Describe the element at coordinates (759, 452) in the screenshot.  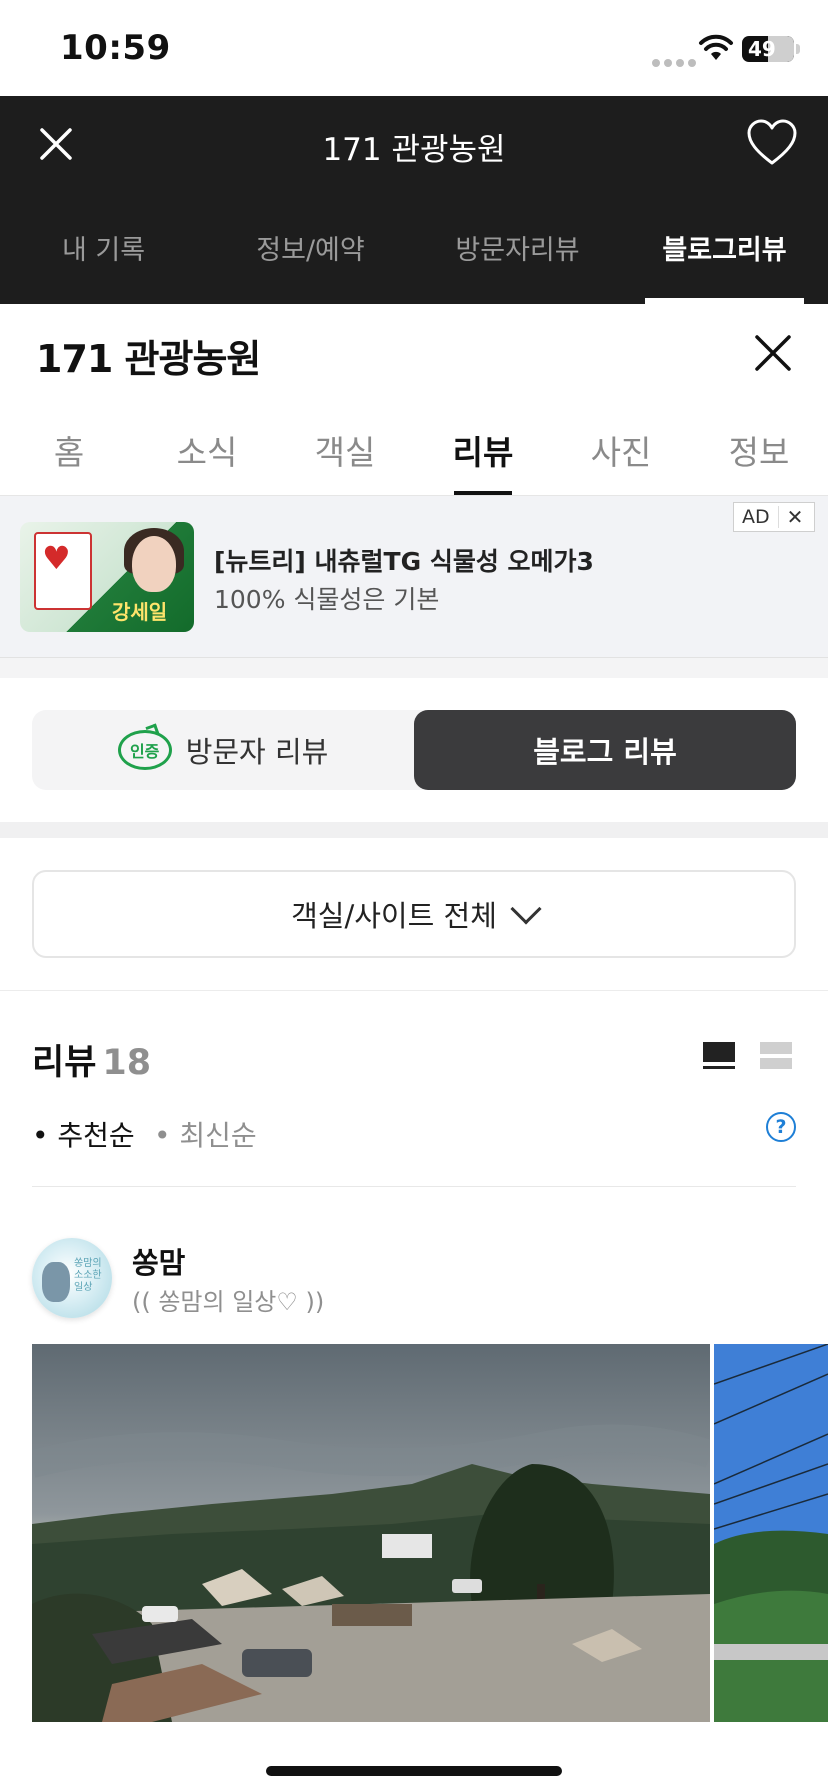
I see `tab-info: 정보` at that location.